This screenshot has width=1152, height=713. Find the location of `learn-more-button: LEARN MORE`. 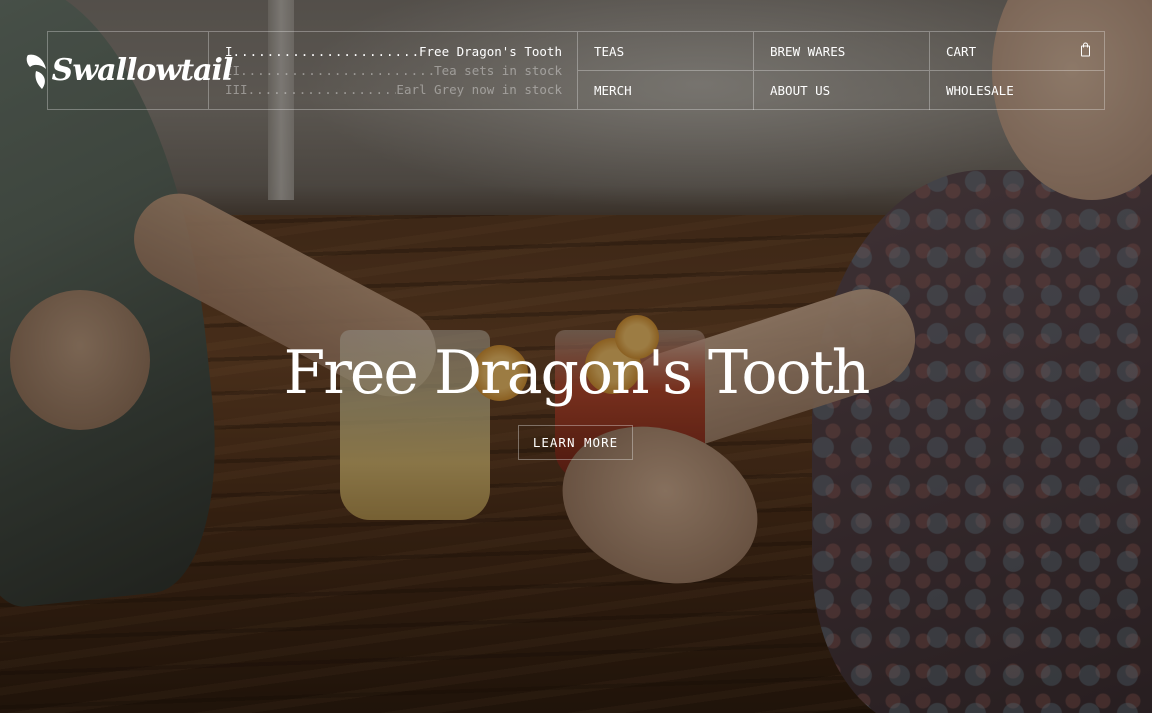

learn-more-button: LEARN MORE is located at coordinates (575, 442).